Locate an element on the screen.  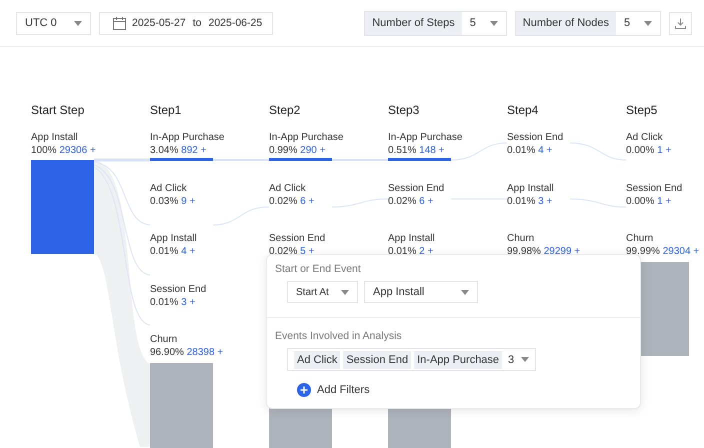
event-tag: Session End is located at coordinates (377, 359).